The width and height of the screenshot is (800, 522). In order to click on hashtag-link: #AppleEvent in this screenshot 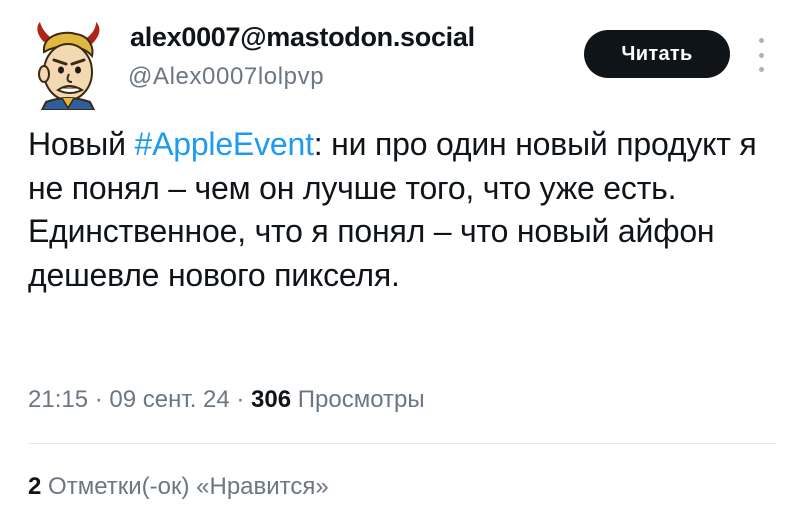, I will do `click(223, 144)`.